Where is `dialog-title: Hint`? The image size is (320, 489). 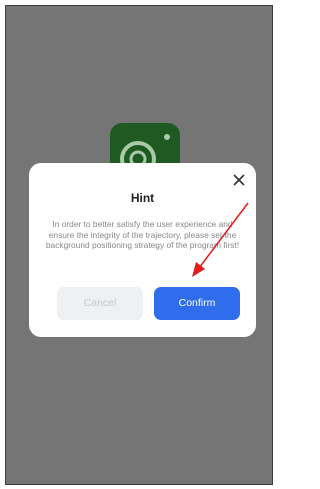 dialog-title: Hint is located at coordinates (142, 198).